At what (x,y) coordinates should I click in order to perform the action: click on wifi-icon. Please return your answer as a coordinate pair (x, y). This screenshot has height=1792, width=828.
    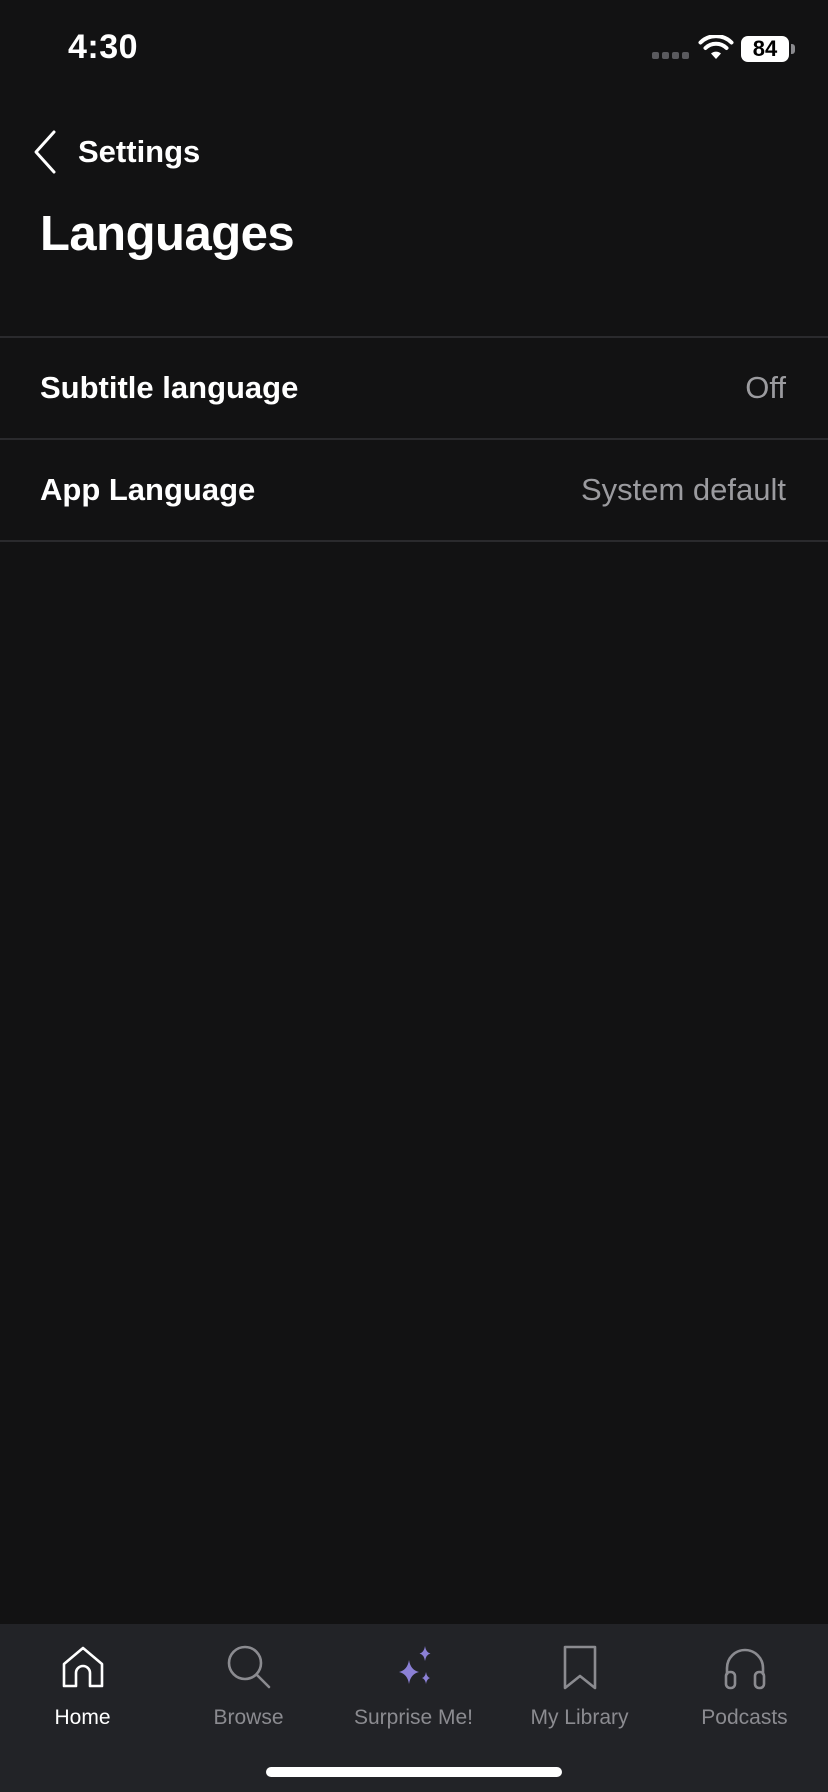
    Looking at the image, I should click on (716, 47).